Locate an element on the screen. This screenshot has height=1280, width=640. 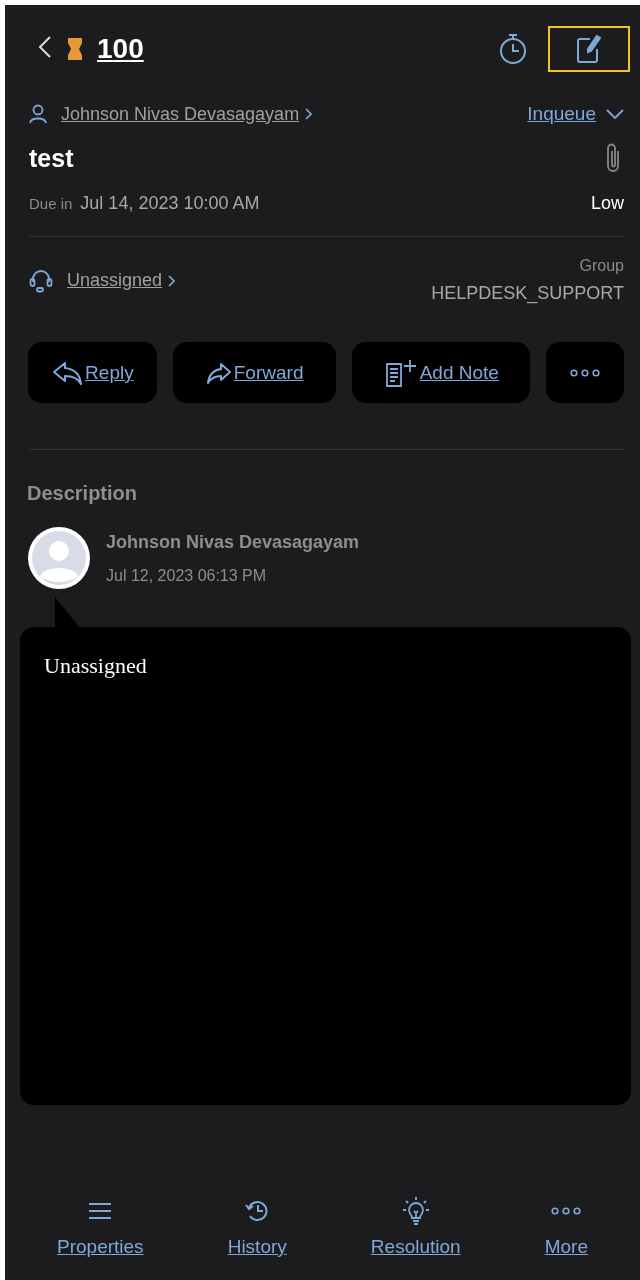
requester-link: Johnson Nivas Devasagayam is located at coordinates (180, 114).